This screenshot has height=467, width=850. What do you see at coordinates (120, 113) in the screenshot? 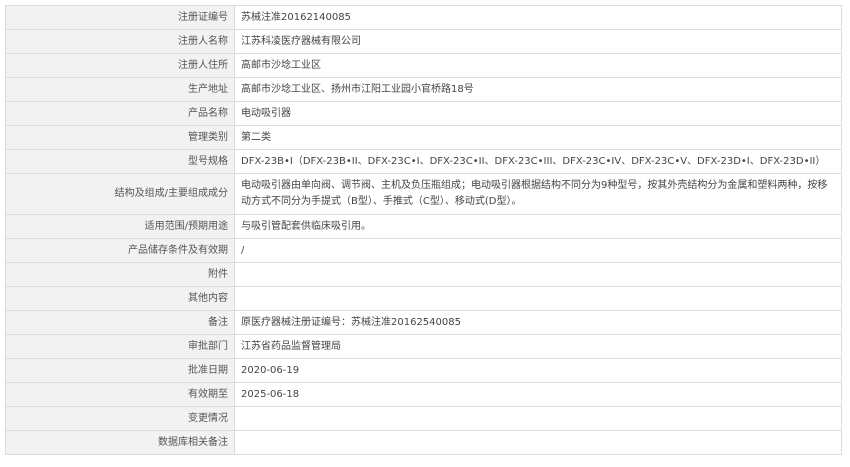
I see `field-label: 产品名称` at bounding box center [120, 113].